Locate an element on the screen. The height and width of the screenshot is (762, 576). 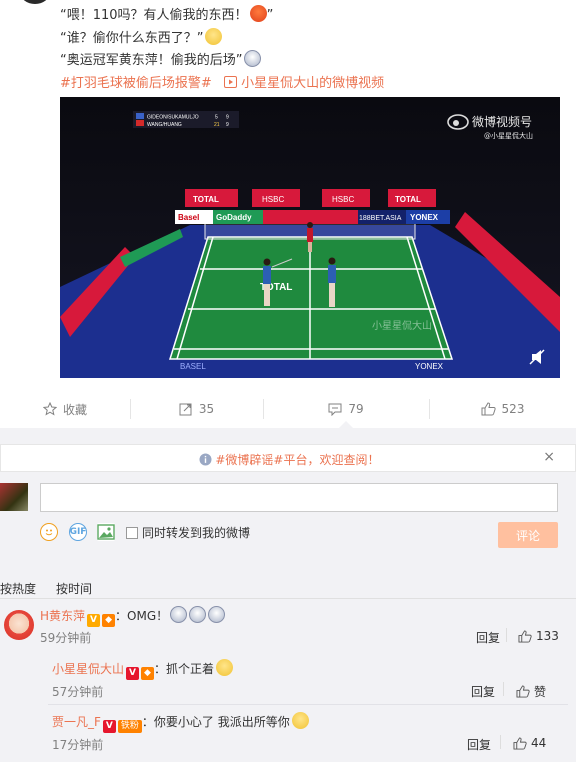
hashtag-link: #打羽毛球被偷后场报警# is located at coordinates (136, 83).